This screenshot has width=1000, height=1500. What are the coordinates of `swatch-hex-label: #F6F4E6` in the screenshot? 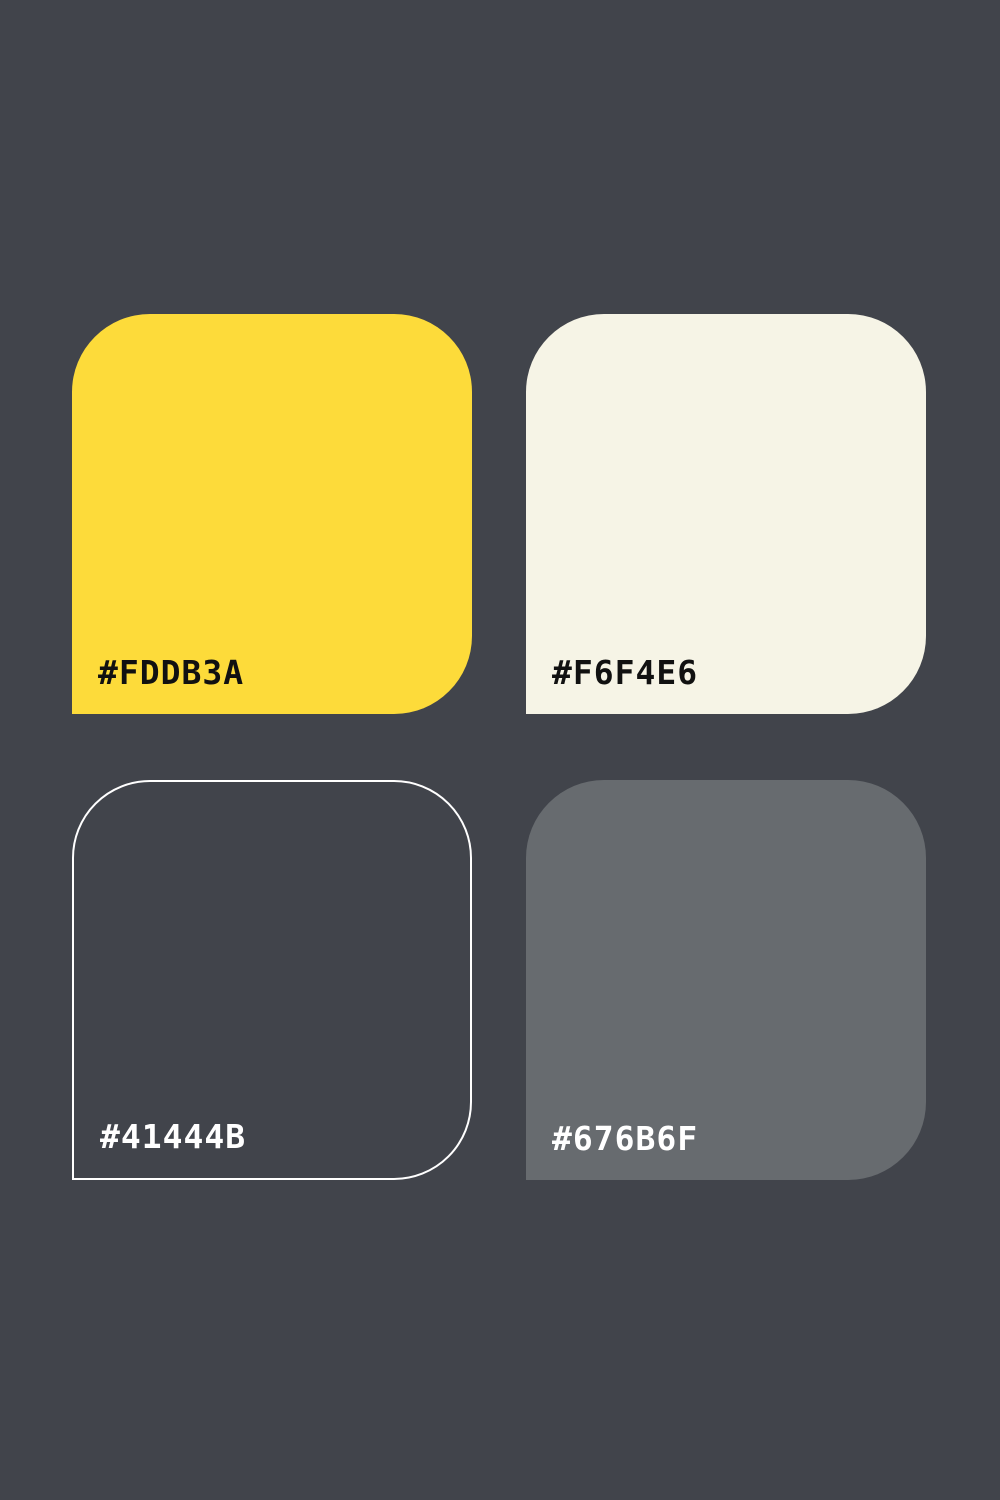 It's located at (625, 672).